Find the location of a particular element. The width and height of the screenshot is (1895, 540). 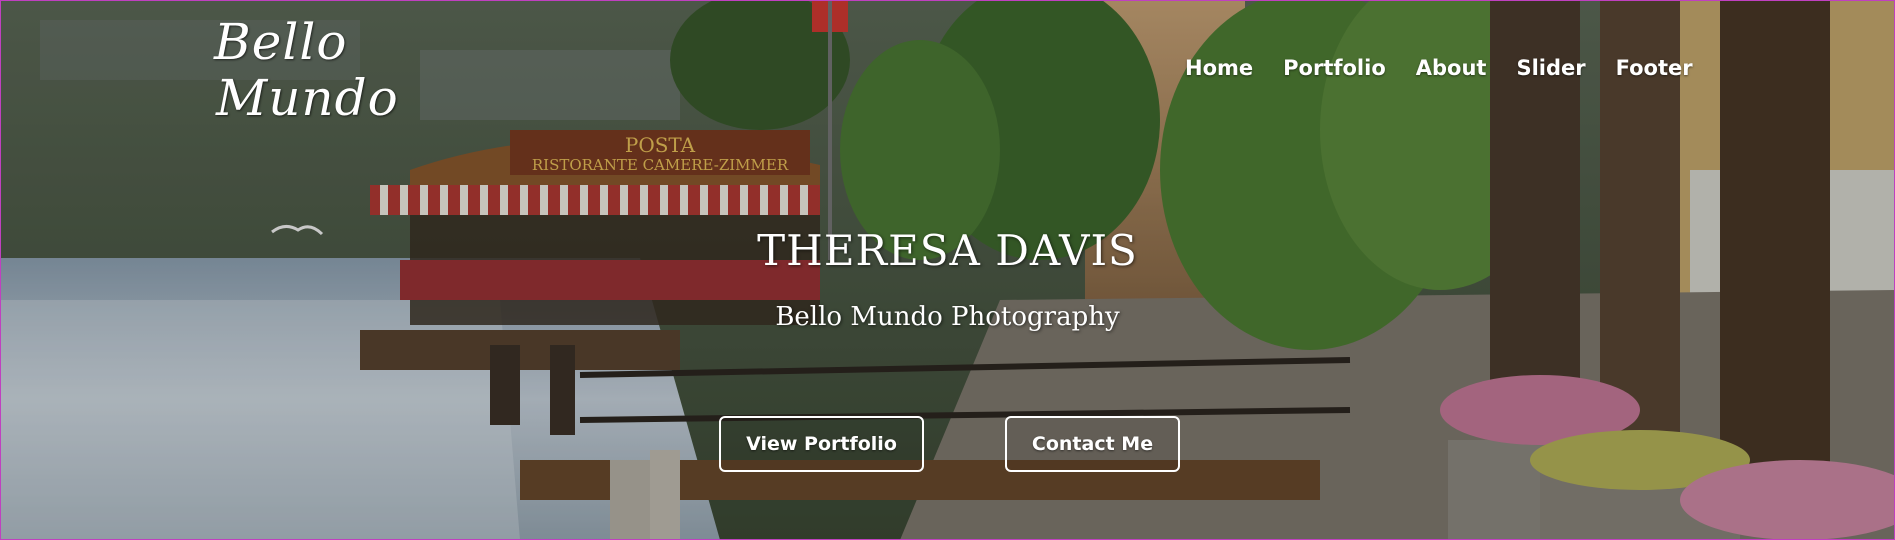

main-nav: Home Portfolio About Slider Footer is located at coordinates (1439, 68).